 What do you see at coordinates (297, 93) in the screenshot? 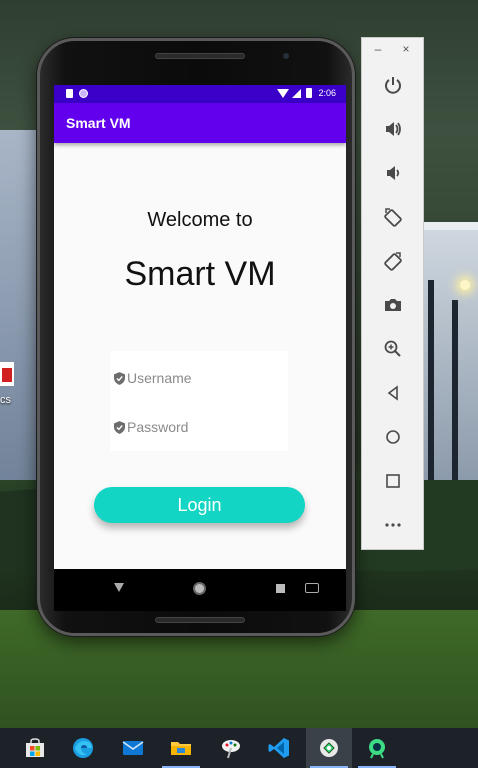
I see `cell-signal-icon` at bounding box center [297, 93].